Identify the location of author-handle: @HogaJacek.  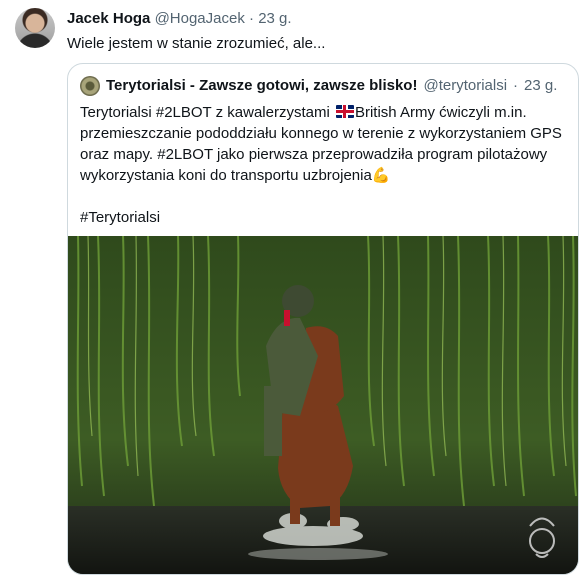
(200, 18).